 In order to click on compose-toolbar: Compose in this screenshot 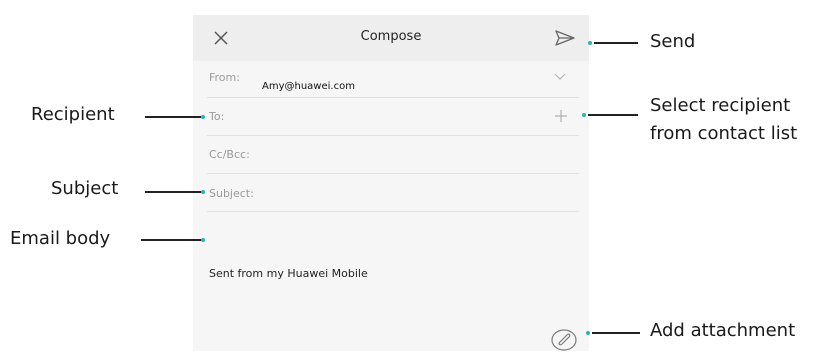, I will do `click(391, 38)`.